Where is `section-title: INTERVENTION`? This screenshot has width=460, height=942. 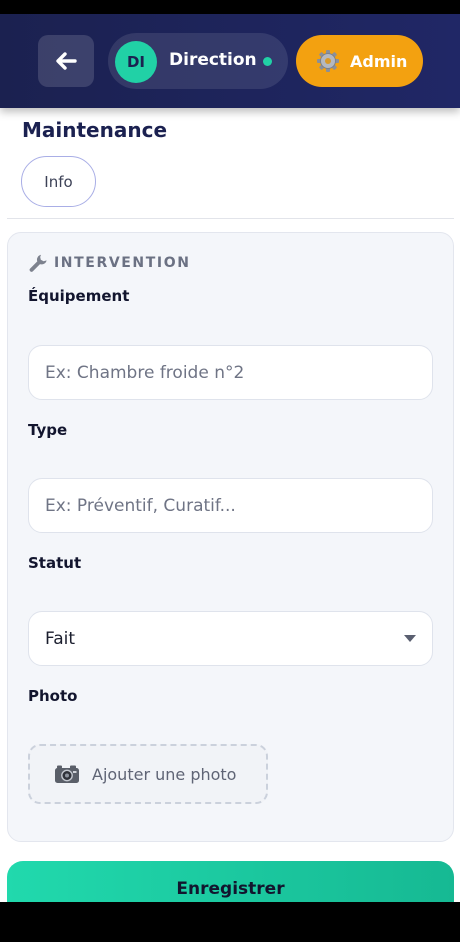
section-title: INTERVENTION is located at coordinates (122, 263).